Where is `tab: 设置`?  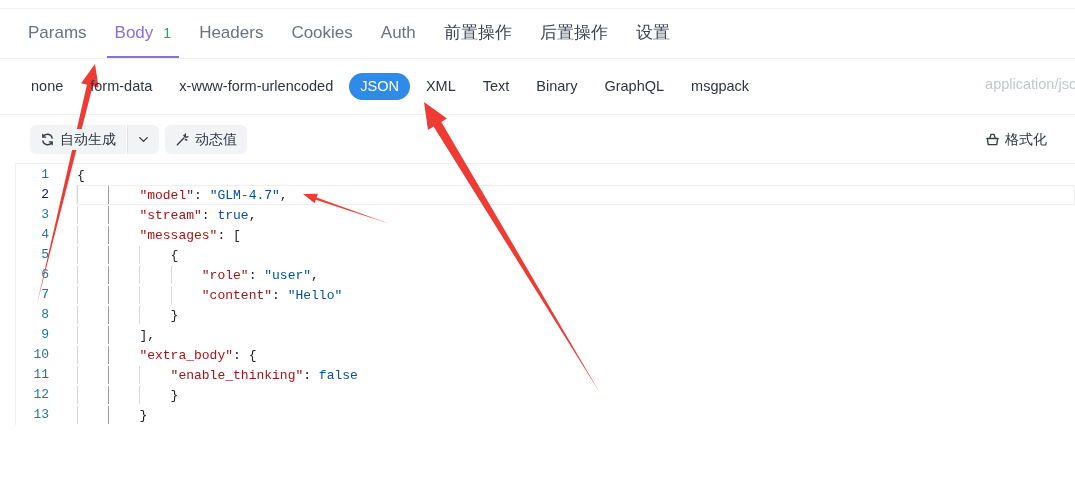 tab: 设置 is located at coordinates (652, 38).